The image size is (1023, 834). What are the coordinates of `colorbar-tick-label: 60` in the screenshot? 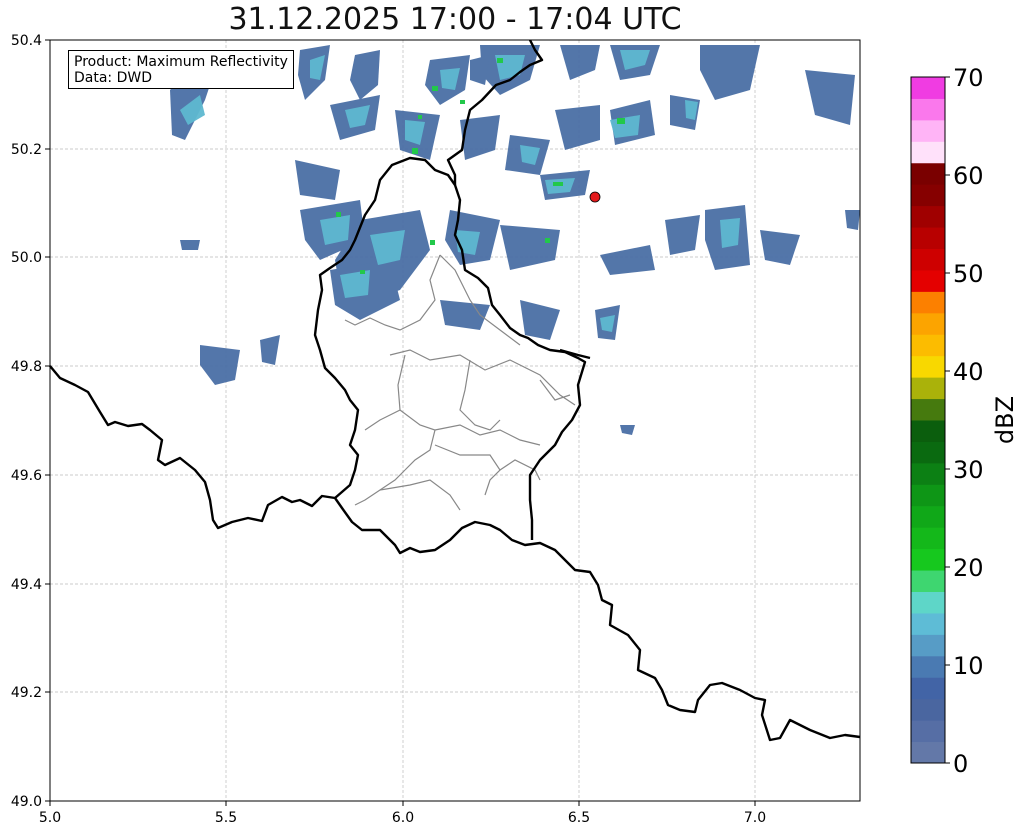 It's located at (968, 176).